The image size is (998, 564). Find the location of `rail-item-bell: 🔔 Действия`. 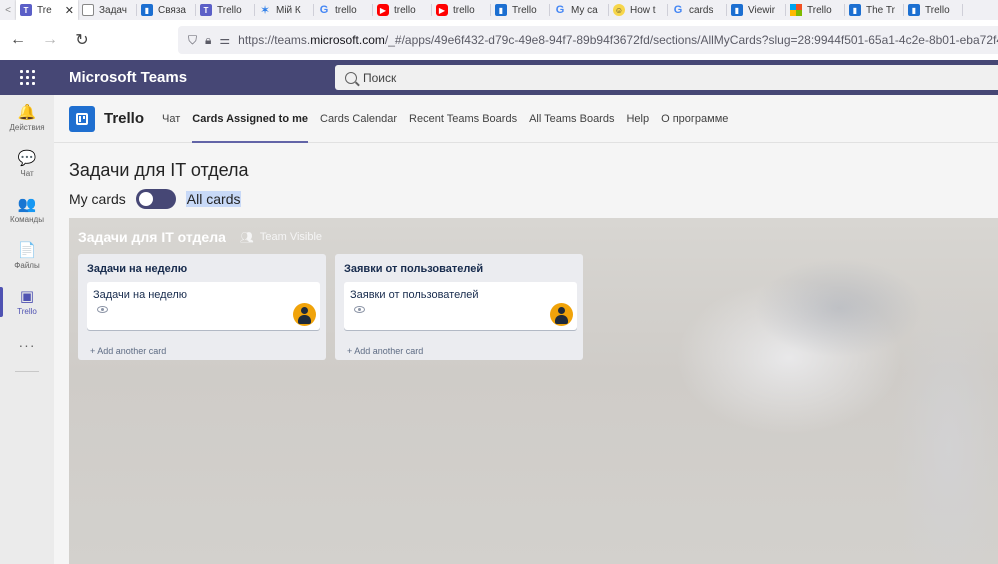

rail-item-bell: 🔔 Действия is located at coordinates (27, 118).